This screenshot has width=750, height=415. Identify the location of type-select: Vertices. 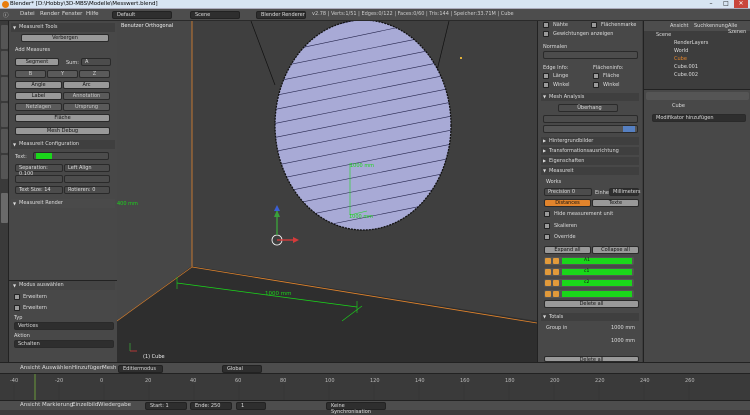
(64, 326).